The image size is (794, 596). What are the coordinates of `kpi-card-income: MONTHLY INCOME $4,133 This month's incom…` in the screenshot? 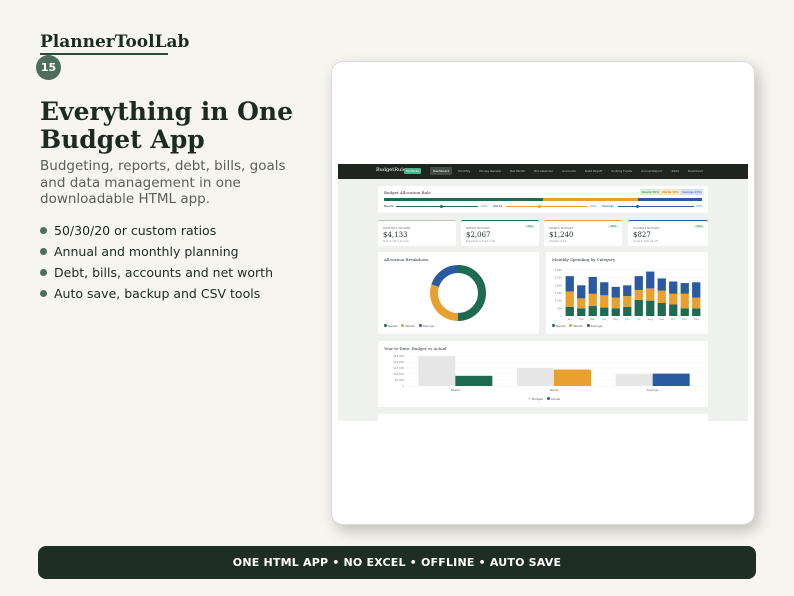 It's located at (417, 233).